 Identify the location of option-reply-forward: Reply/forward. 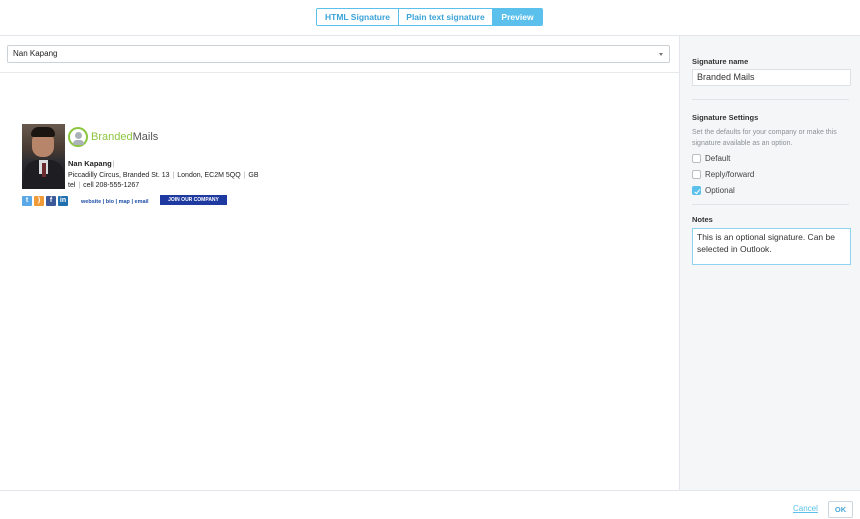
(723, 174).